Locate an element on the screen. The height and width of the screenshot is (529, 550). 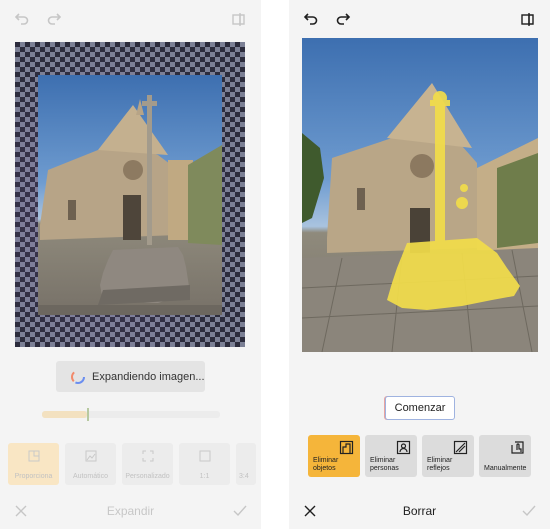
option-proporciona: Proporciona is located at coordinates (33, 464).